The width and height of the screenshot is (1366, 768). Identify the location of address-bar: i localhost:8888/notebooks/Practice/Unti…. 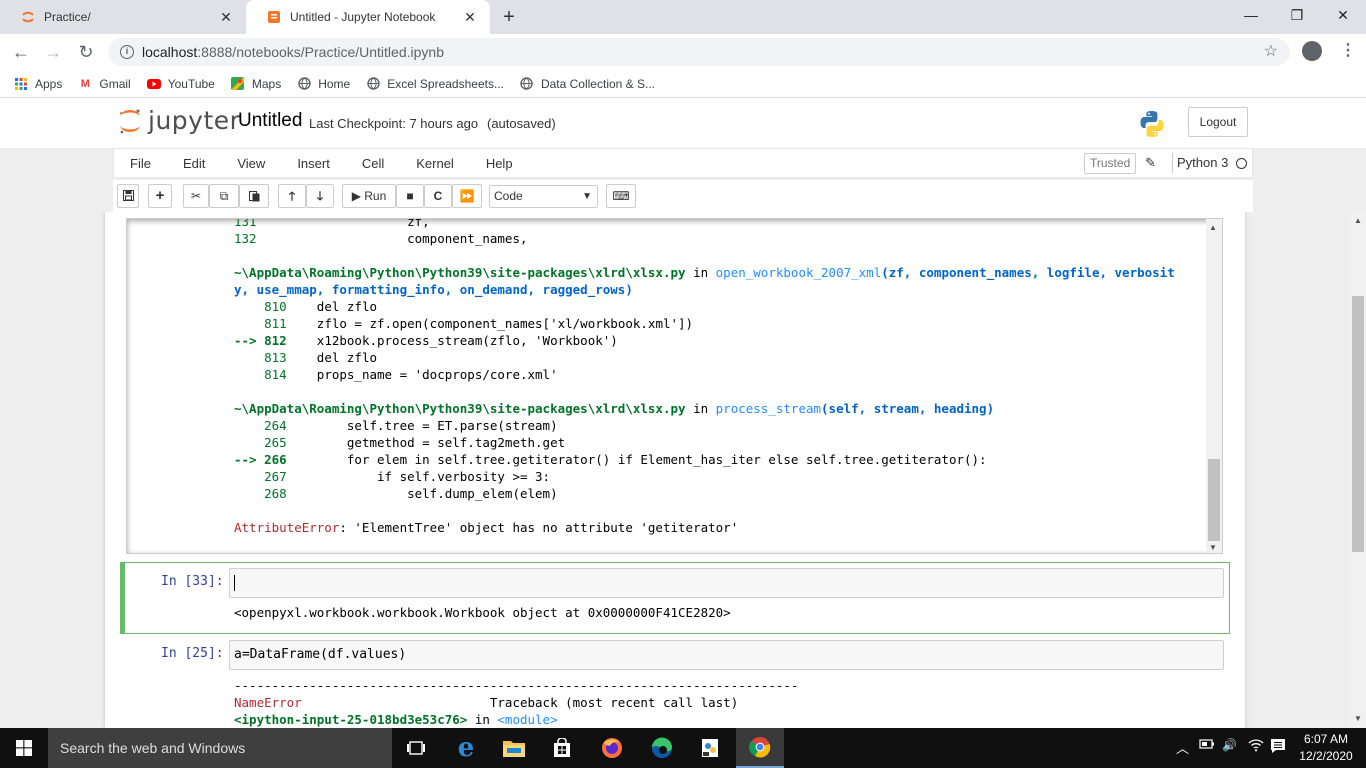
(699, 52).